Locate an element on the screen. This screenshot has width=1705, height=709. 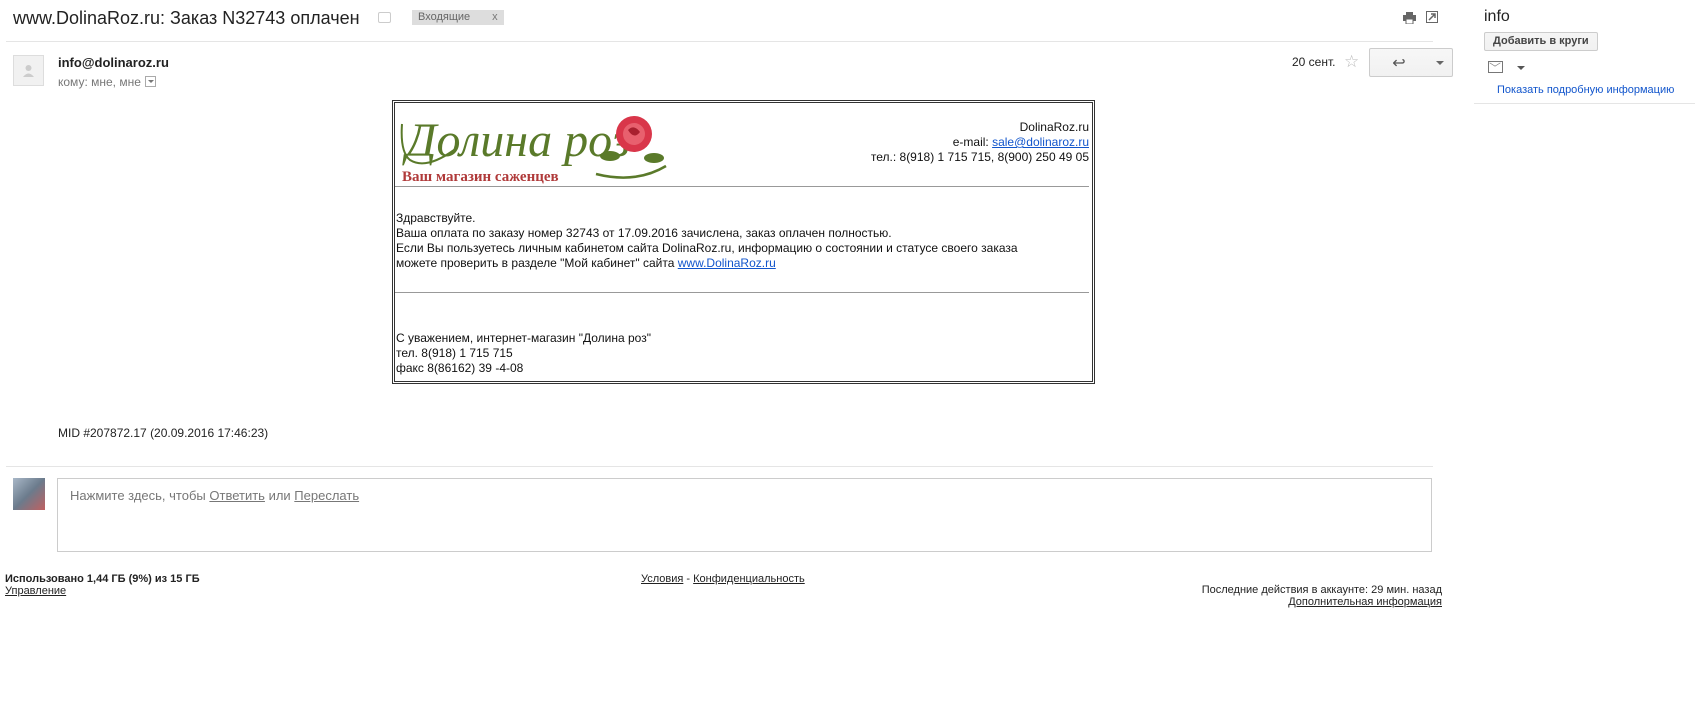
sidebar-divider is located at coordinates (1584, 103).